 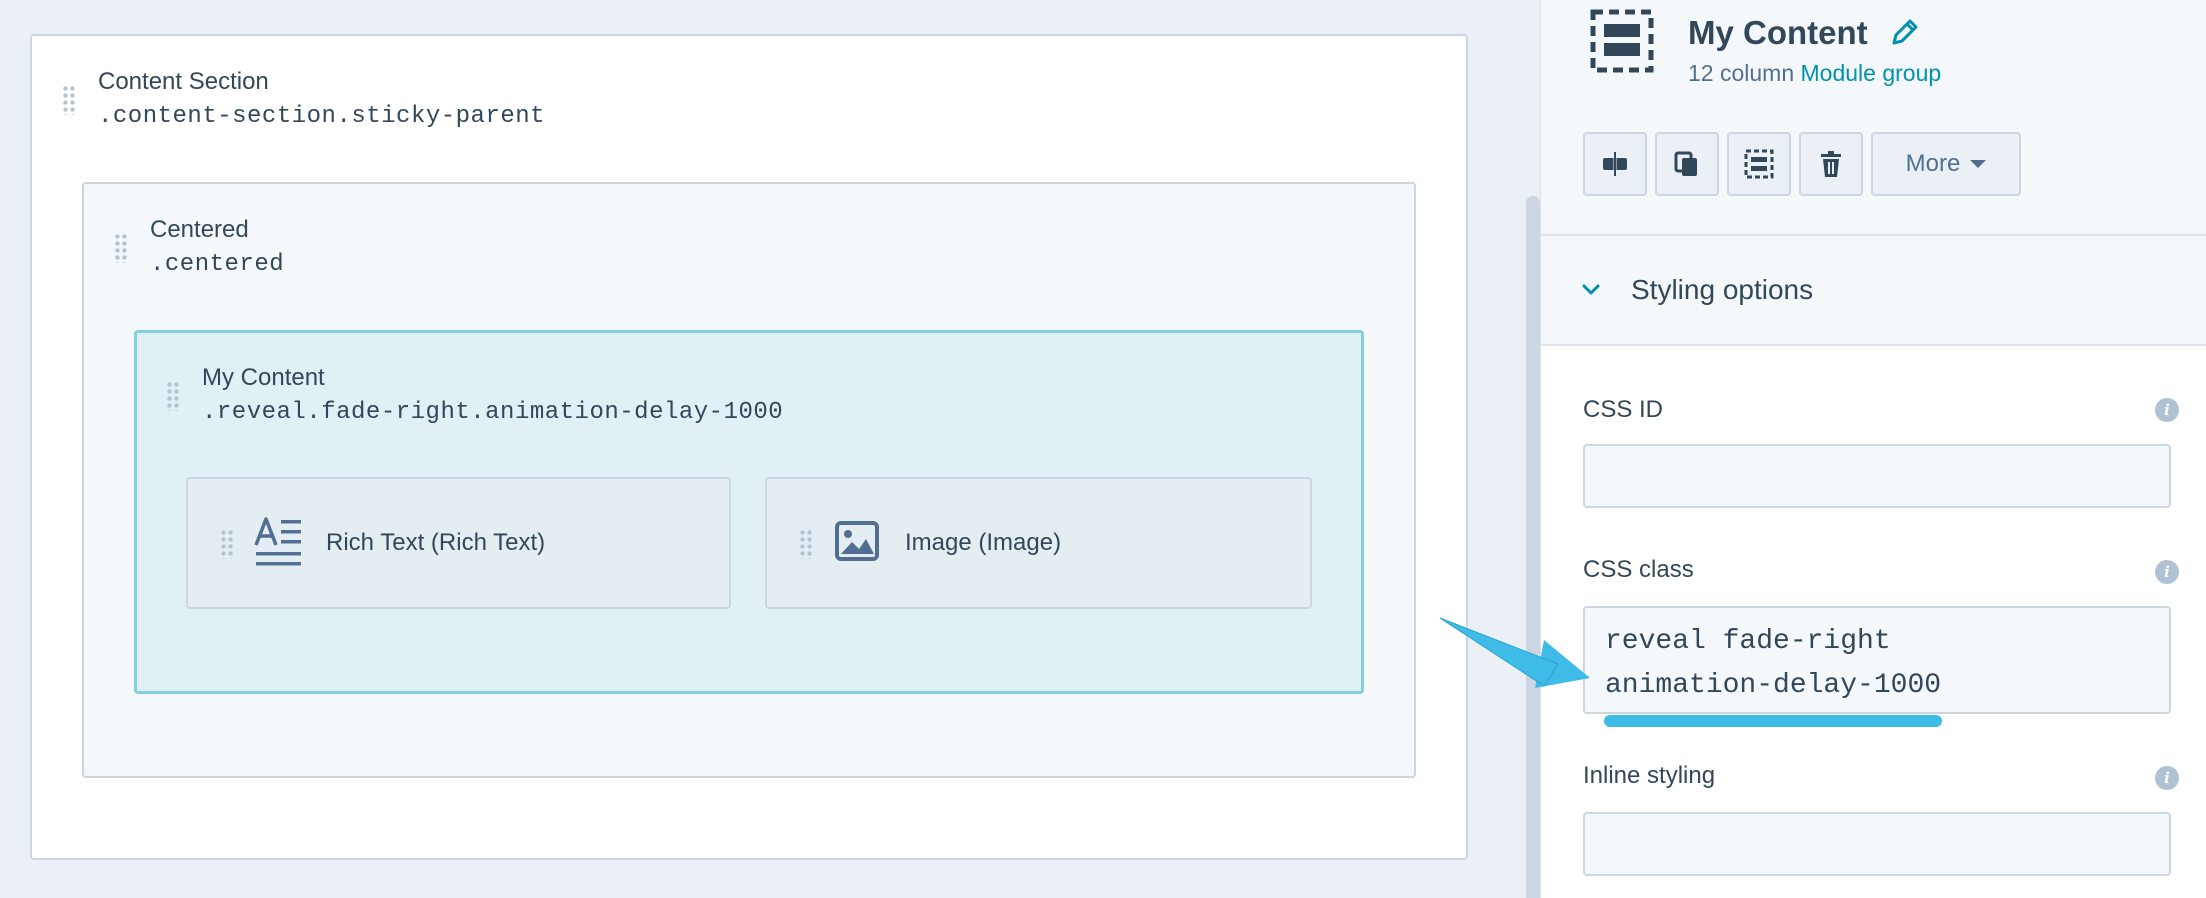 I want to click on rich-text-module: Rich Text (Rich Text), so click(x=458, y=543).